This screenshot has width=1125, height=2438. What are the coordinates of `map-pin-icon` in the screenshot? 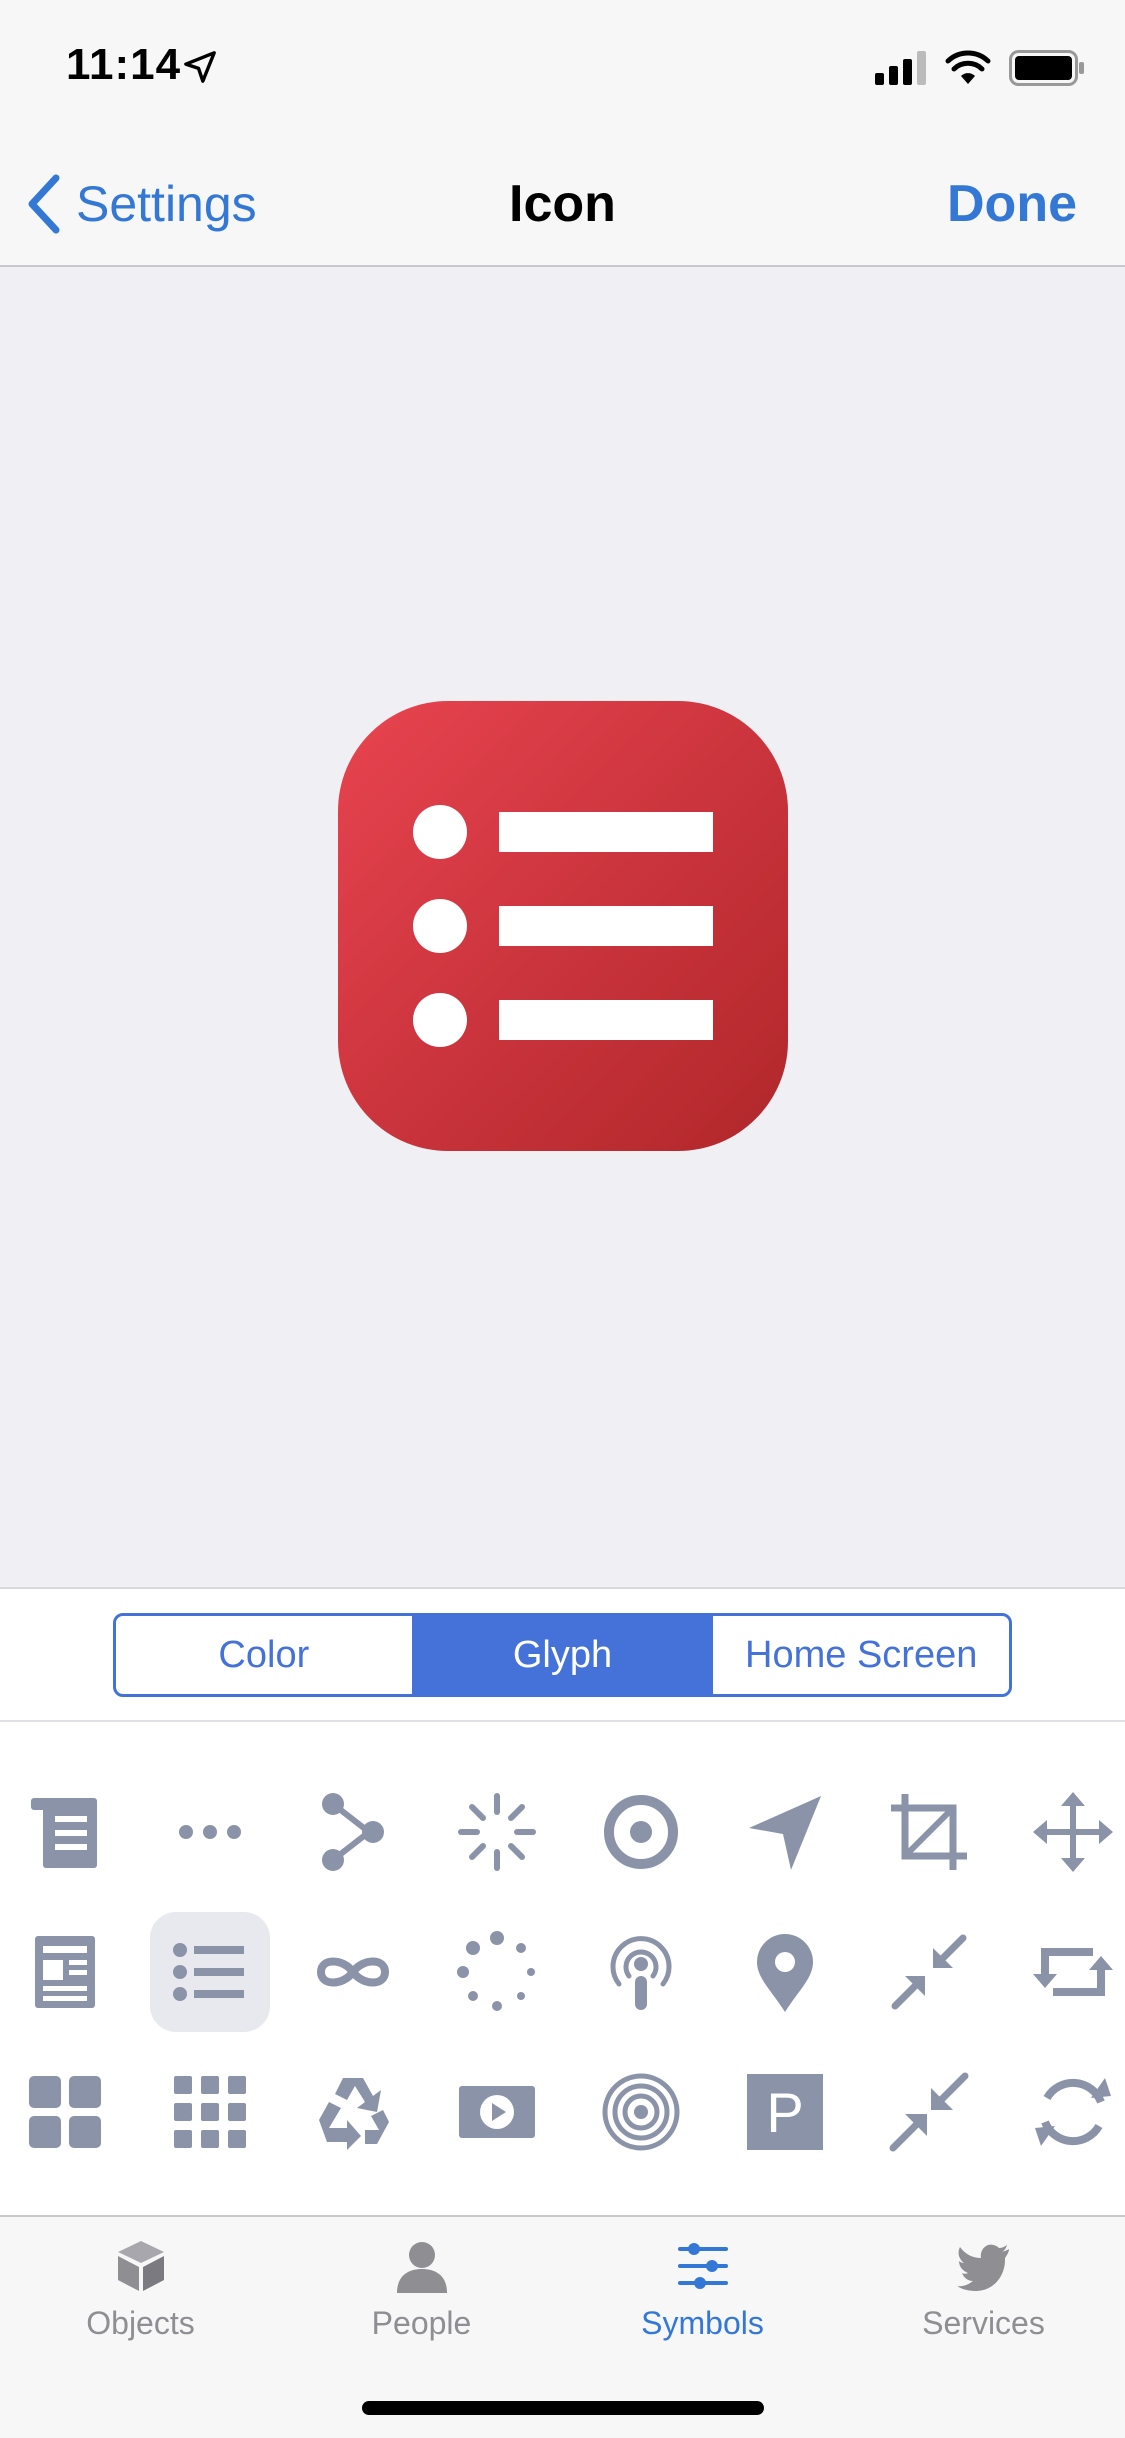 It's located at (785, 1973).